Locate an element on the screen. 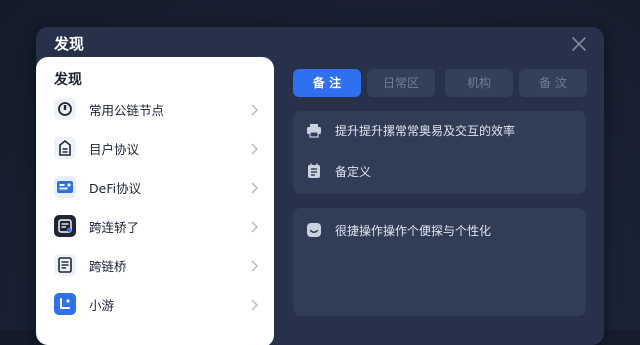 The height and width of the screenshot is (345, 640). list-item-defi: DeFi协议 is located at coordinates (155, 187).